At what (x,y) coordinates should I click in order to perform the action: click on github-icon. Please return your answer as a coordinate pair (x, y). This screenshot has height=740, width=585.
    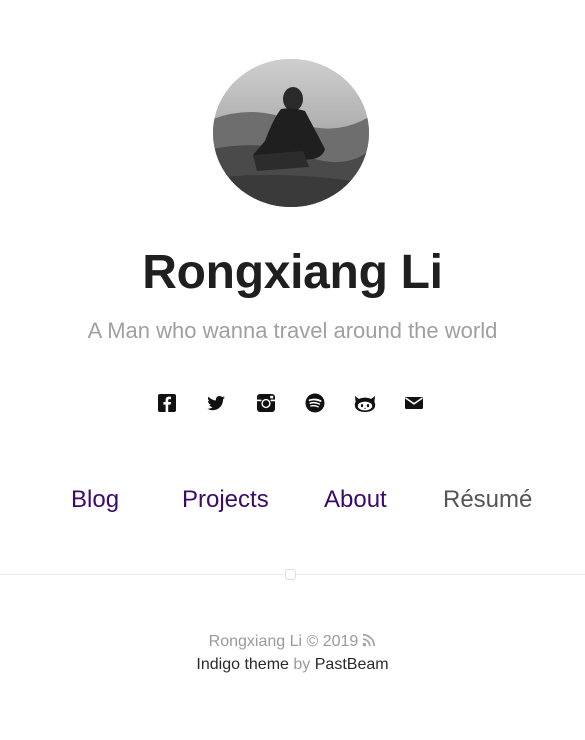
    Looking at the image, I should click on (365, 404).